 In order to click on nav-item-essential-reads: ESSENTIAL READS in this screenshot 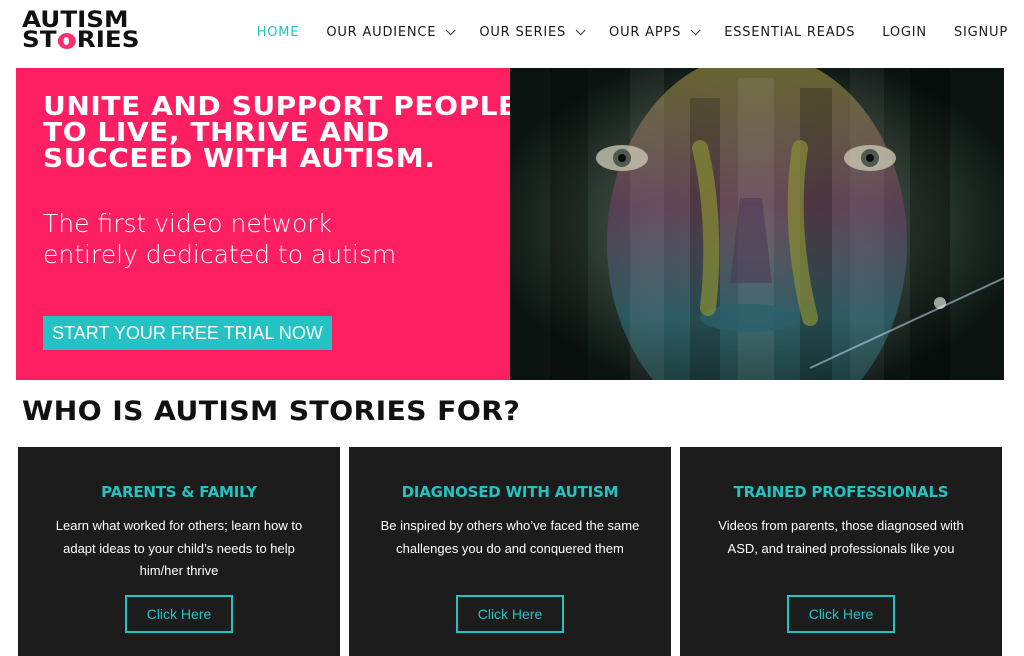, I will do `click(789, 32)`.